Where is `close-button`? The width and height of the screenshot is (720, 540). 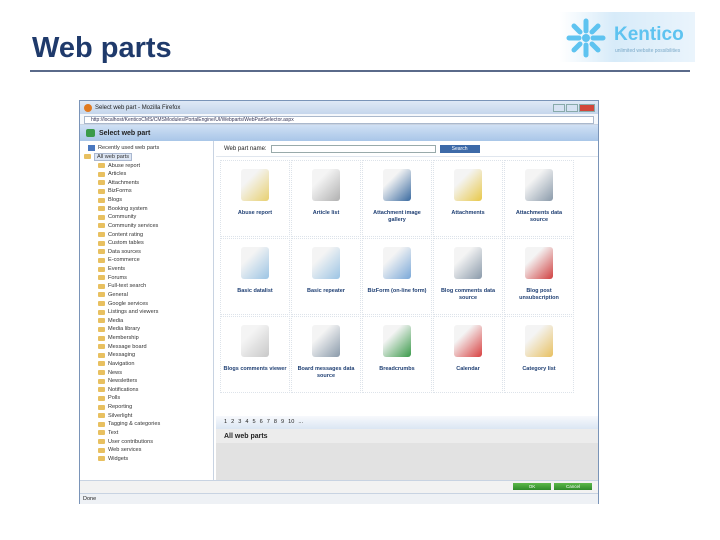
close-button is located at coordinates (587, 107).